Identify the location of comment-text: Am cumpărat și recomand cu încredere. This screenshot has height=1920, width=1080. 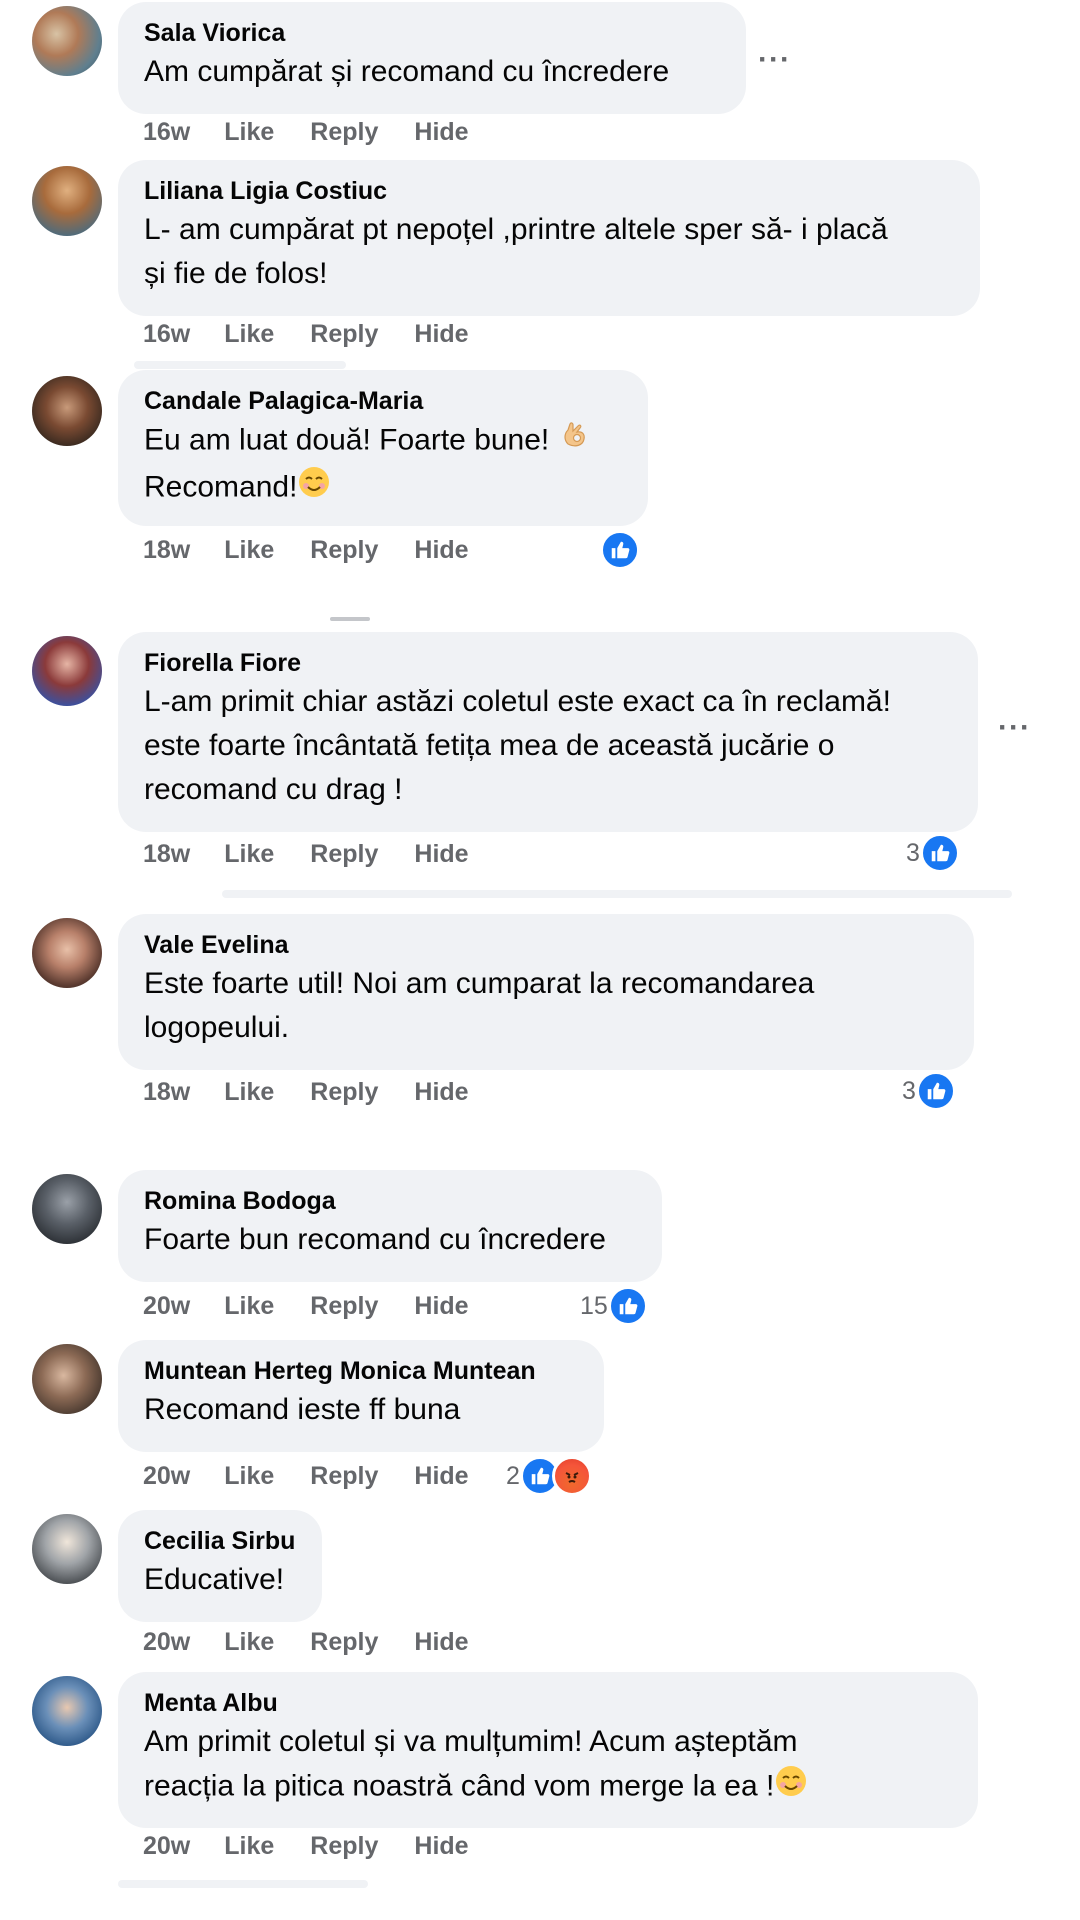
(407, 71).